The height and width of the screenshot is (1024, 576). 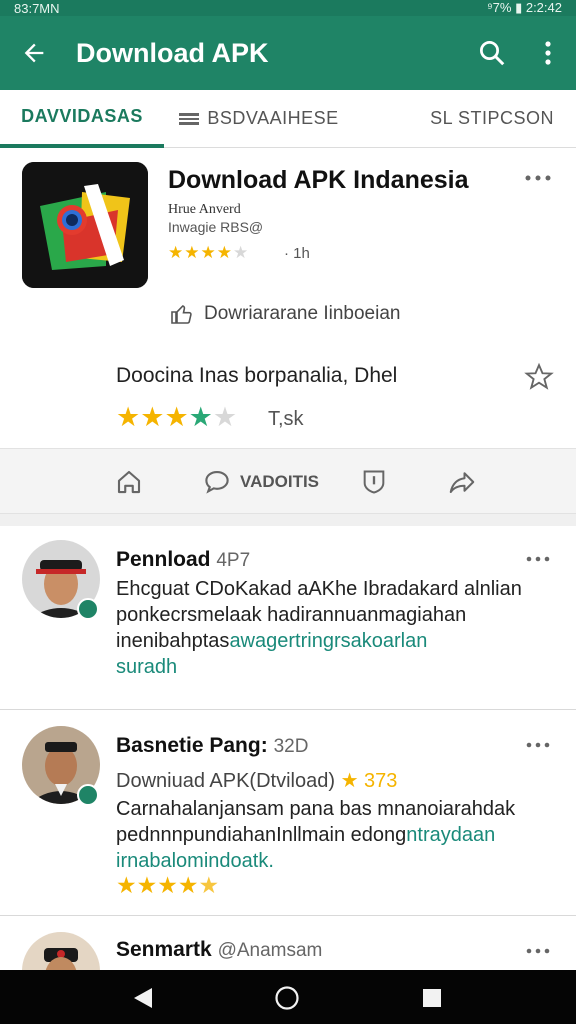 I want to click on tab-slstipcson: SL STIPCSON, so click(x=465, y=119).